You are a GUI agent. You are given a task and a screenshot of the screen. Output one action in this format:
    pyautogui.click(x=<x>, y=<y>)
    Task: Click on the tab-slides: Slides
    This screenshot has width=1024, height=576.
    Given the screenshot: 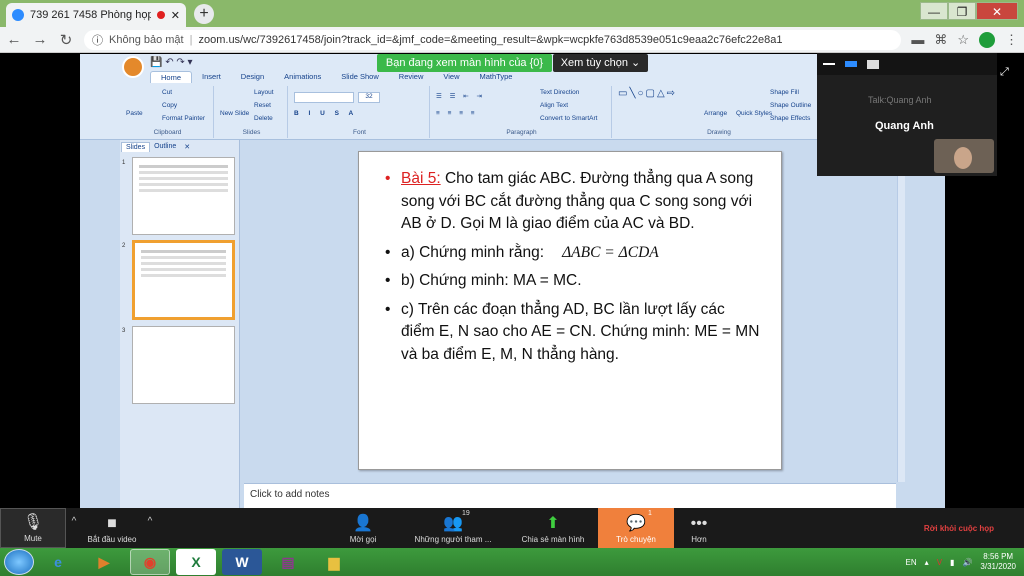 What is the action you would take?
    pyautogui.click(x=136, y=147)
    